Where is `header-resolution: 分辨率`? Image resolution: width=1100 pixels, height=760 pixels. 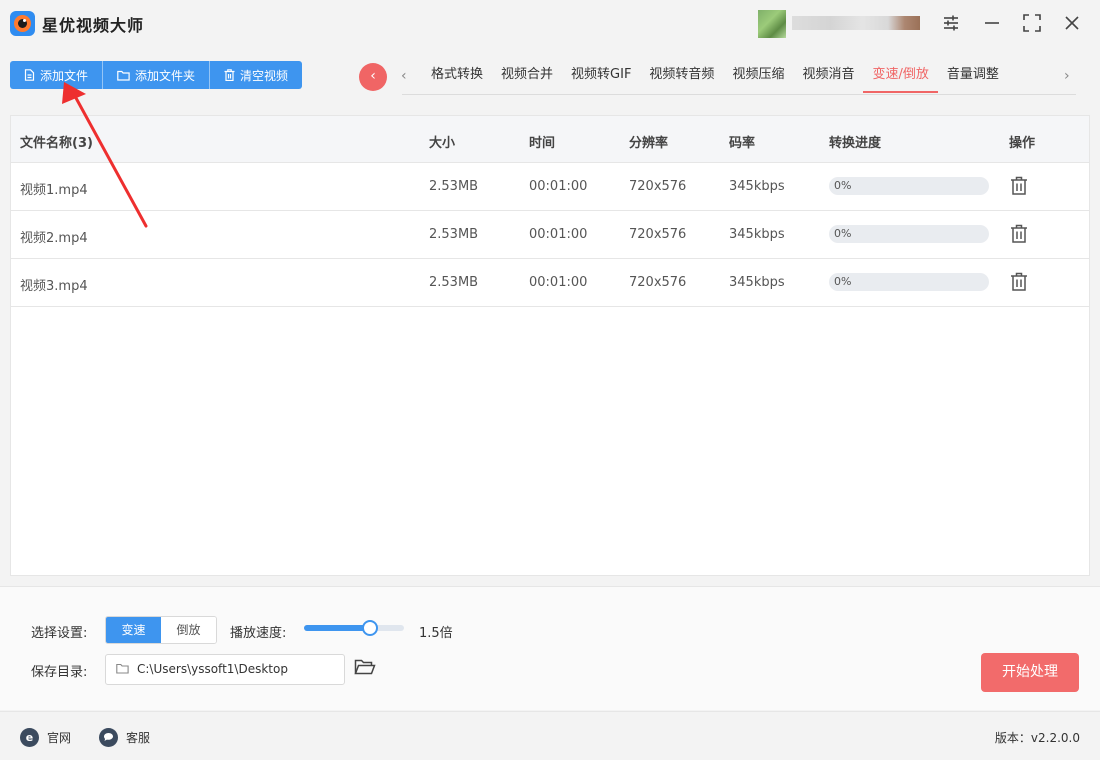 header-resolution: 分辨率 is located at coordinates (649, 143).